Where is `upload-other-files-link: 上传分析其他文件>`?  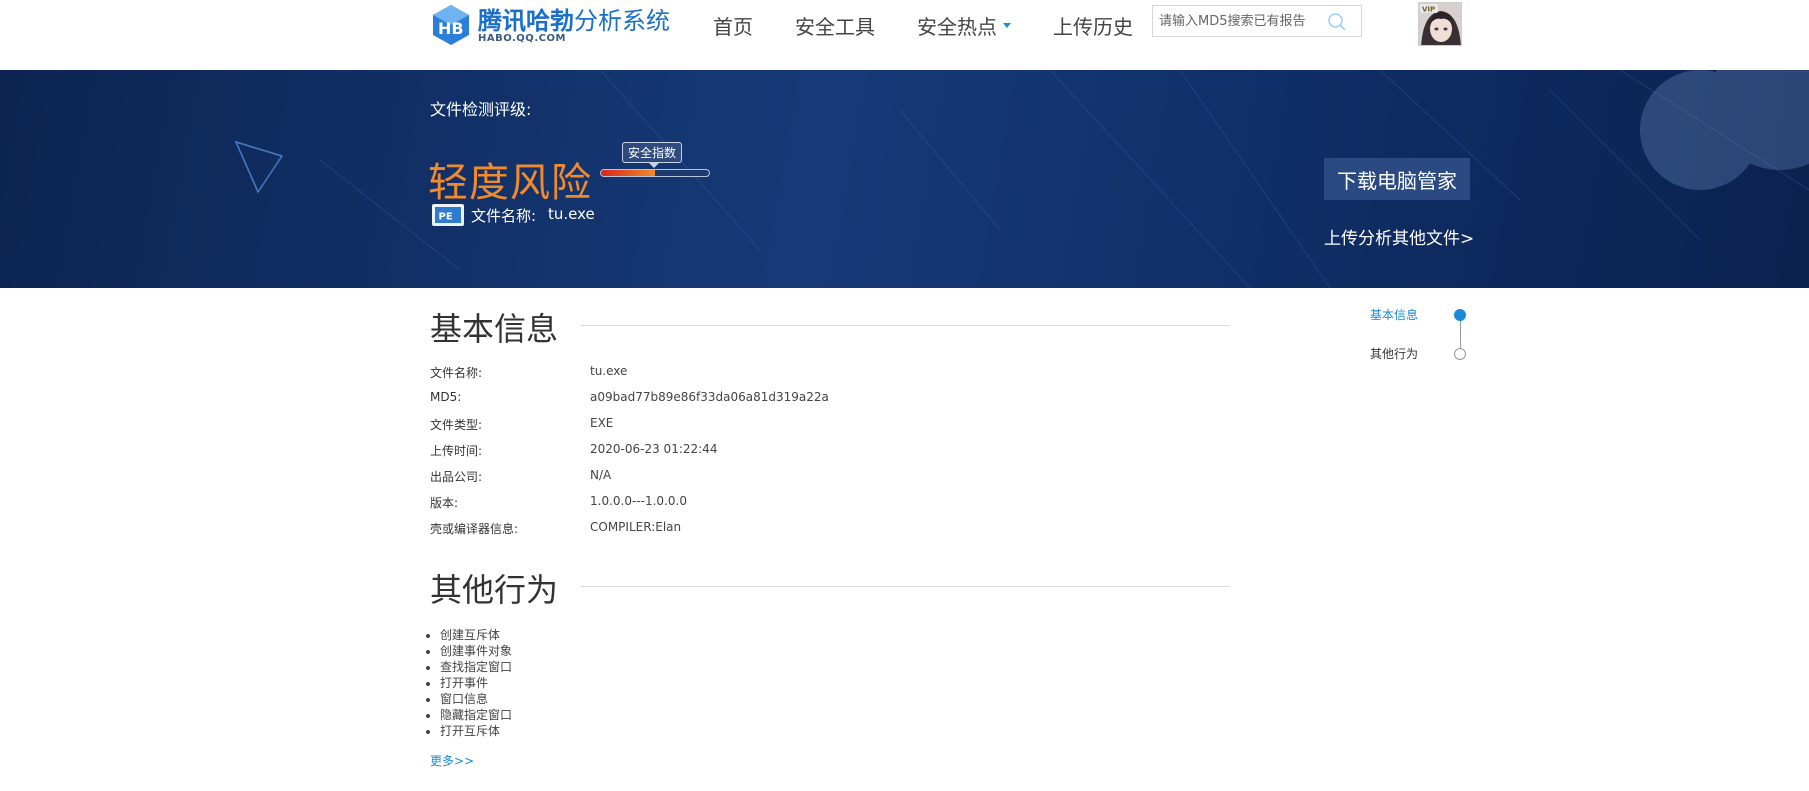
upload-other-files-link: 上传分析其他文件> is located at coordinates (1399, 236).